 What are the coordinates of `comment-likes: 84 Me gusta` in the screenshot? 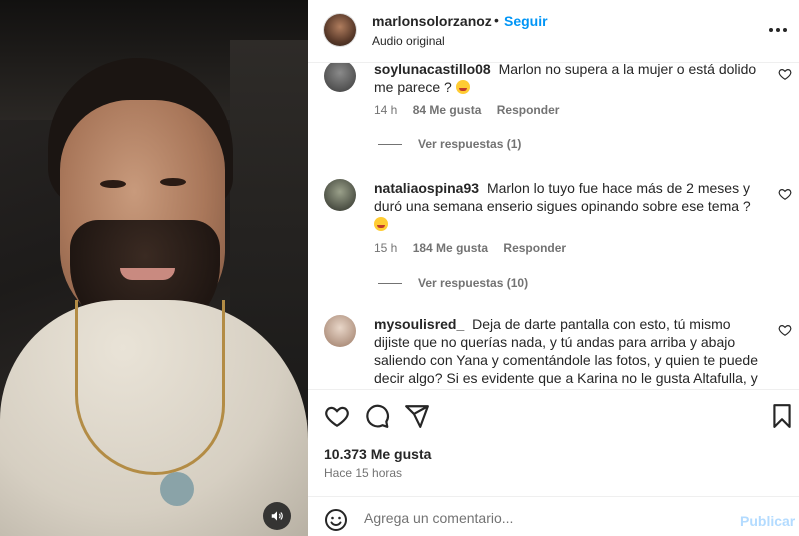 It's located at (447, 110).